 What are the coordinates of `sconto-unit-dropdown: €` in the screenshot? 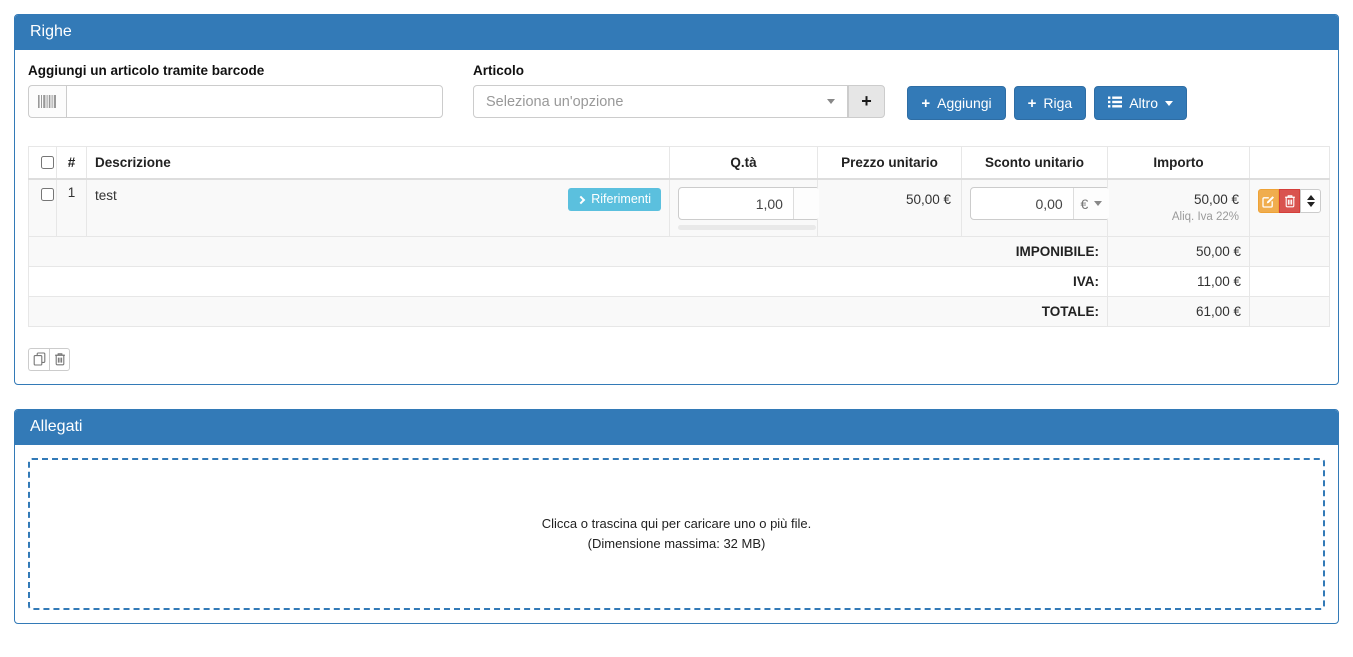 It's located at (1090, 203).